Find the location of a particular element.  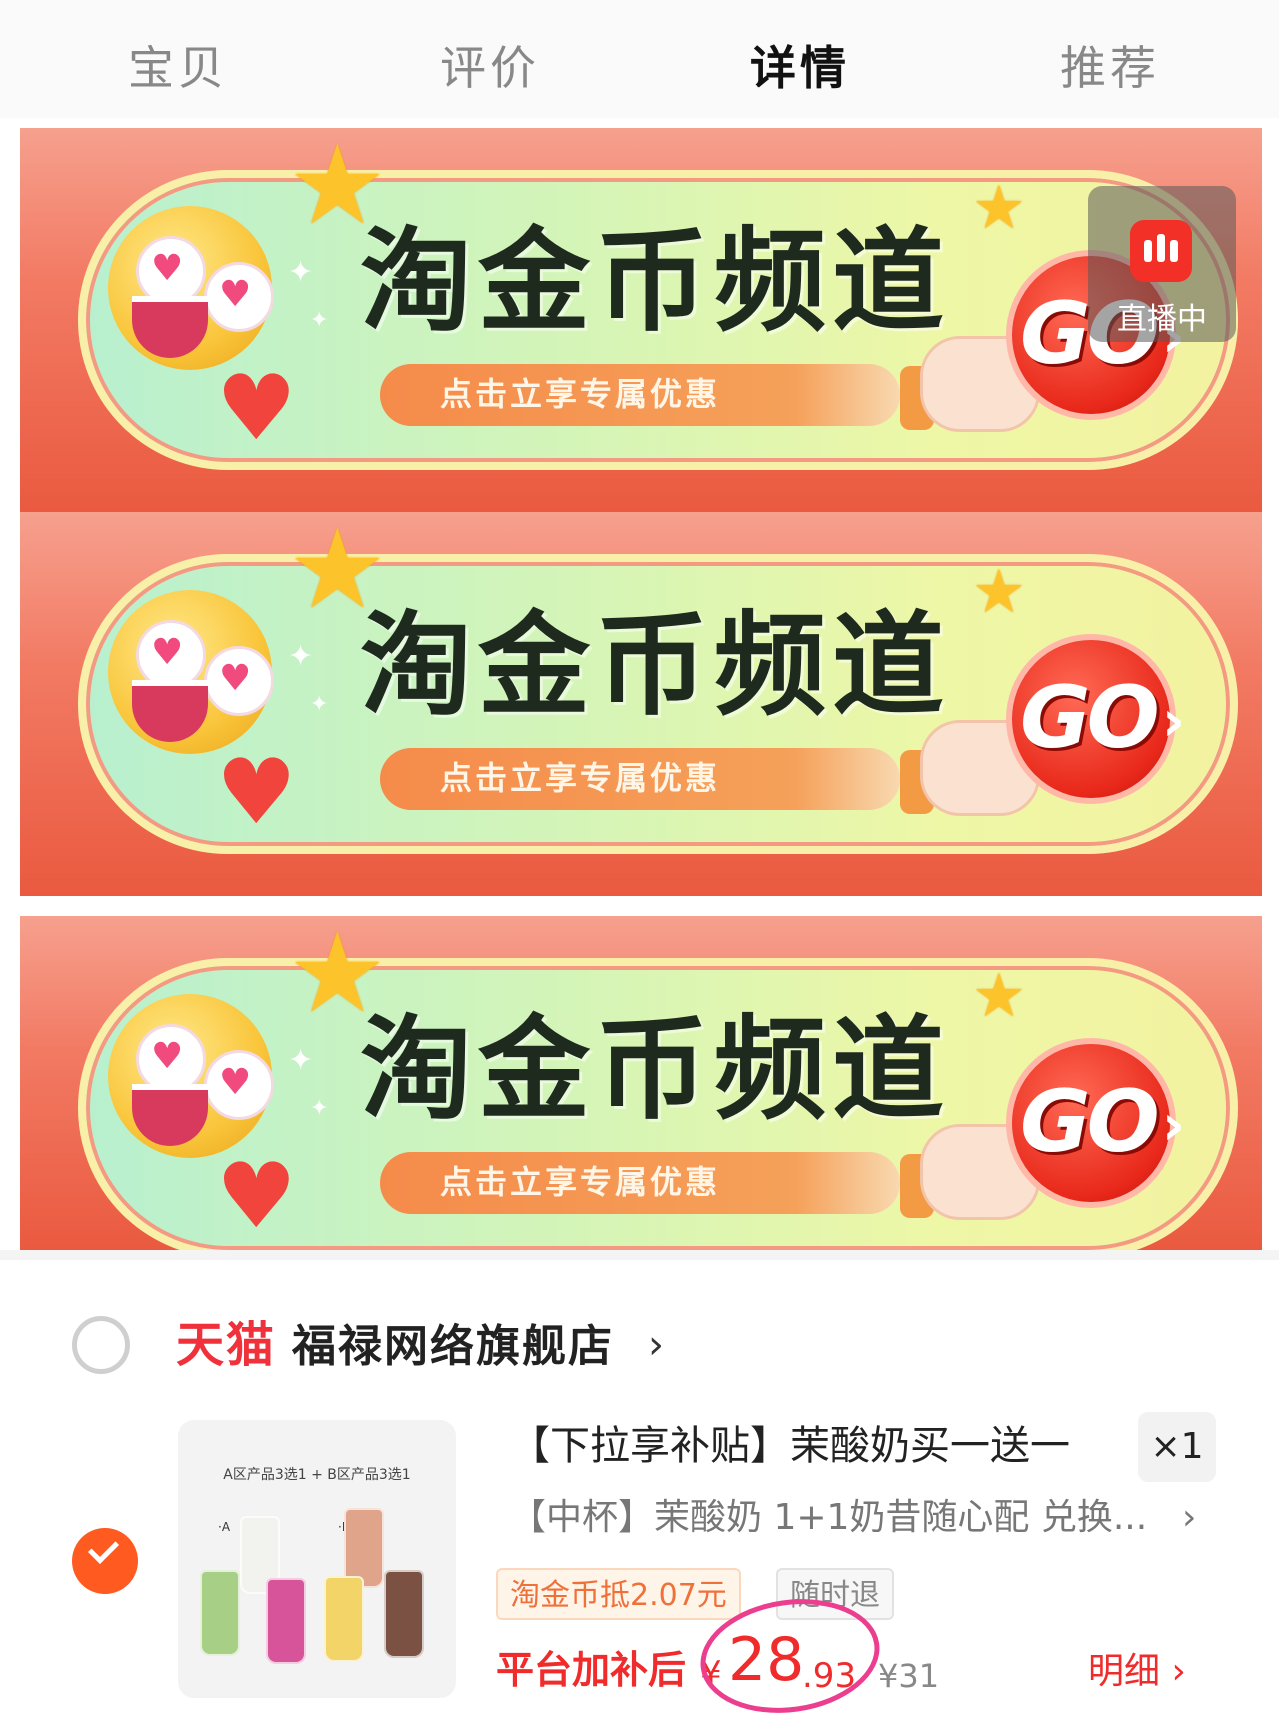

original-price: ¥31 is located at coordinates (909, 1676).